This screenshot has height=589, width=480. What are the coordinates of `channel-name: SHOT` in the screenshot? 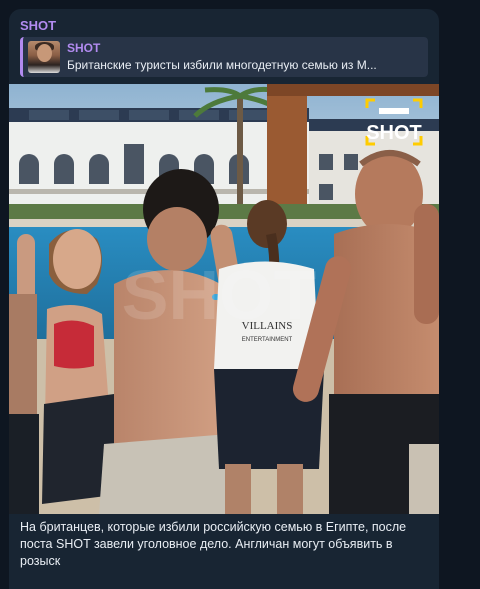 It's located at (38, 25).